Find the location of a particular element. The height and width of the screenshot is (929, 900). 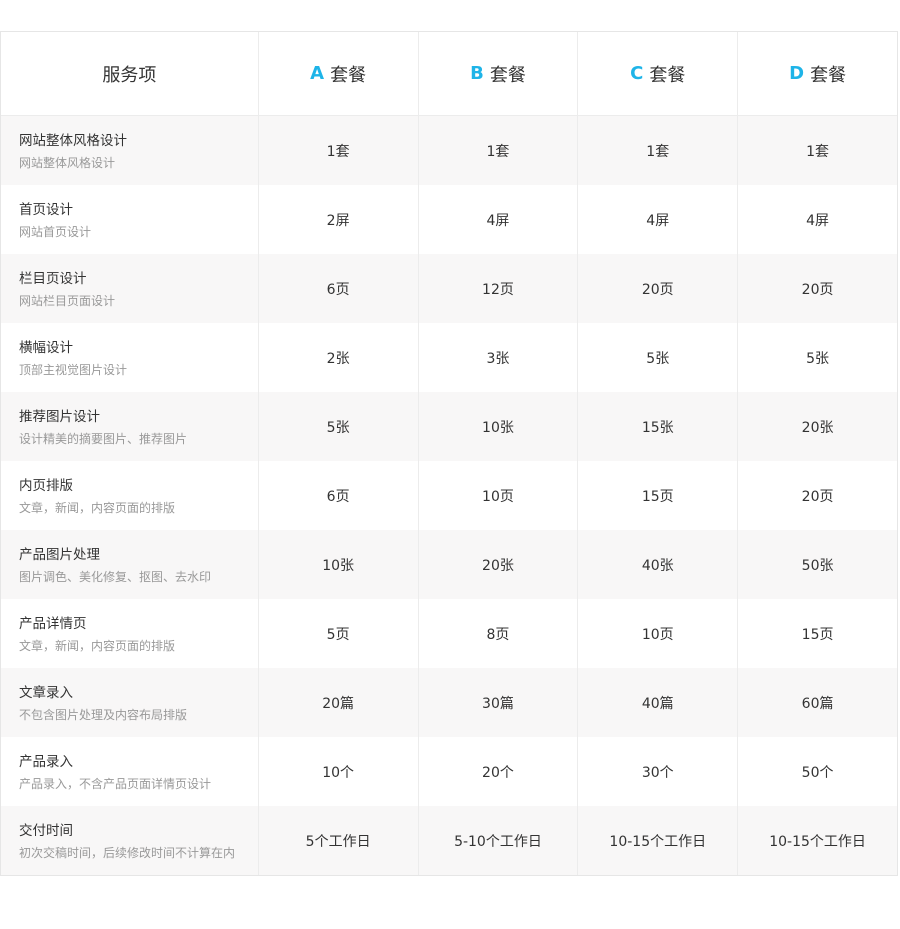

package-value-a: 10张 is located at coordinates (339, 564).